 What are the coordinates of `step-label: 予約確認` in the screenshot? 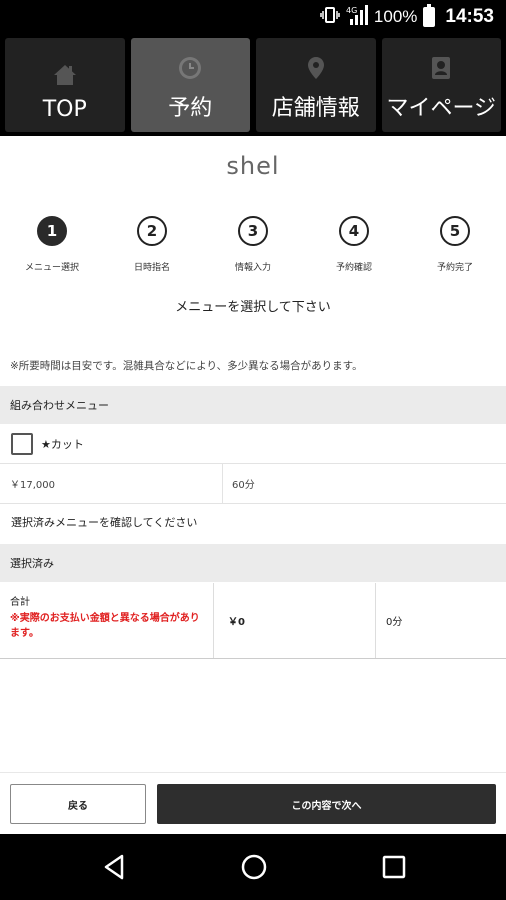 It's located at (353, 268).